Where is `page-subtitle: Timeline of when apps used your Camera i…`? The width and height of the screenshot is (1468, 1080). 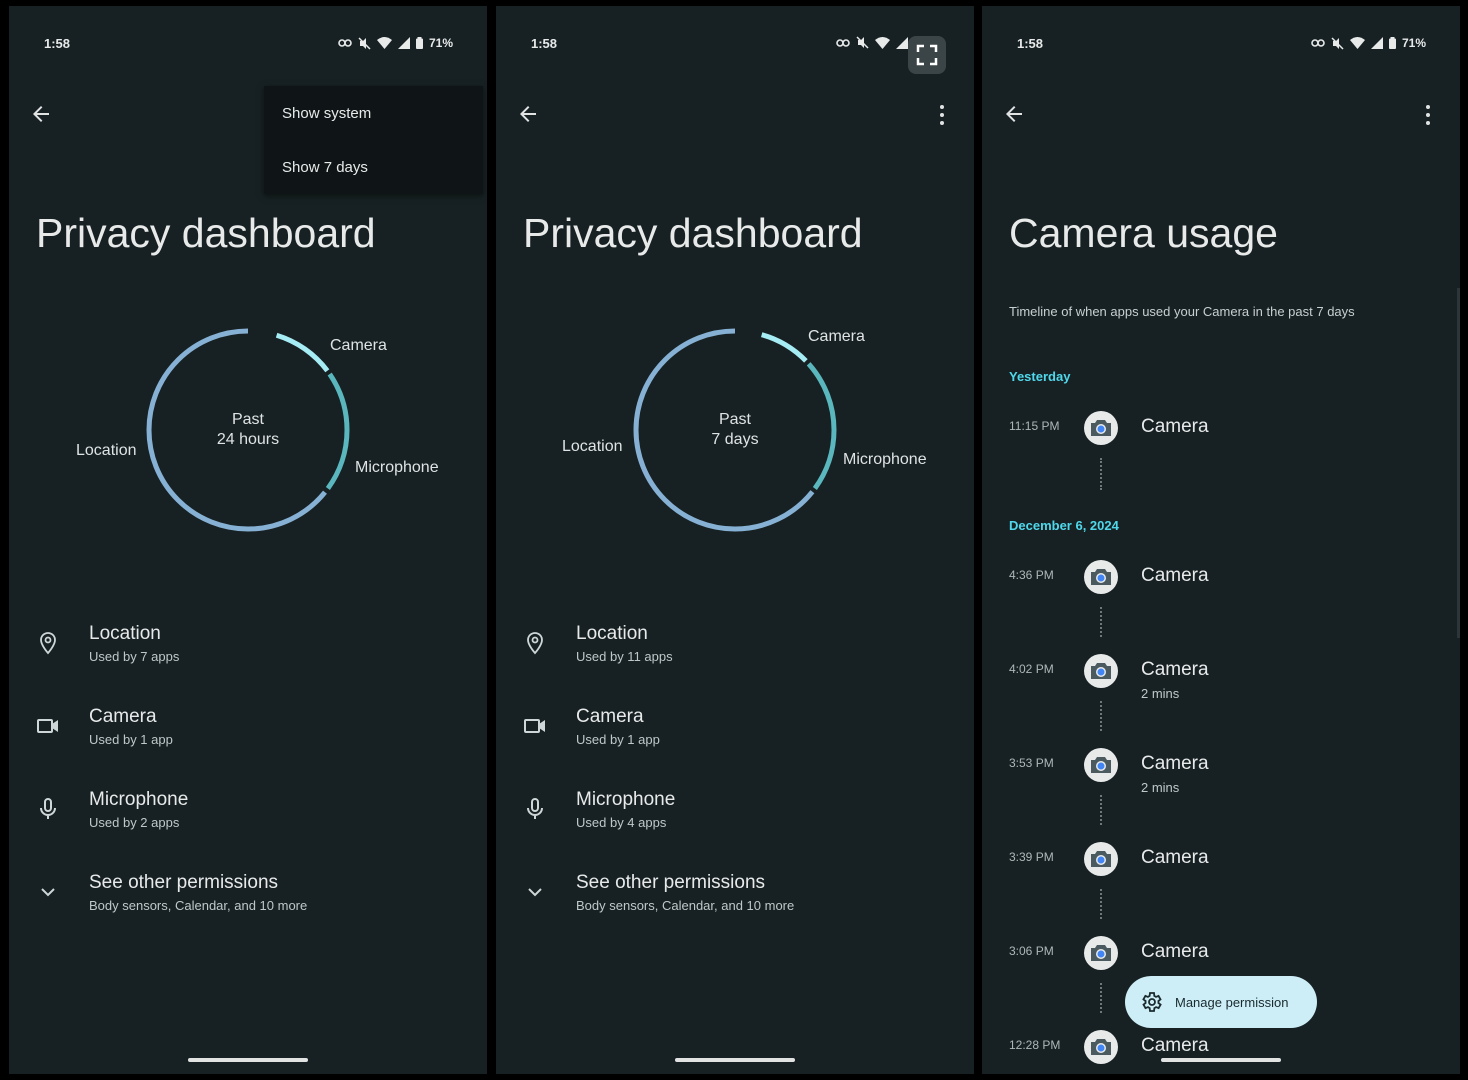 page-subtitle: Timeline of when apps used your Camera i… is located at coordinates (1182, 311).